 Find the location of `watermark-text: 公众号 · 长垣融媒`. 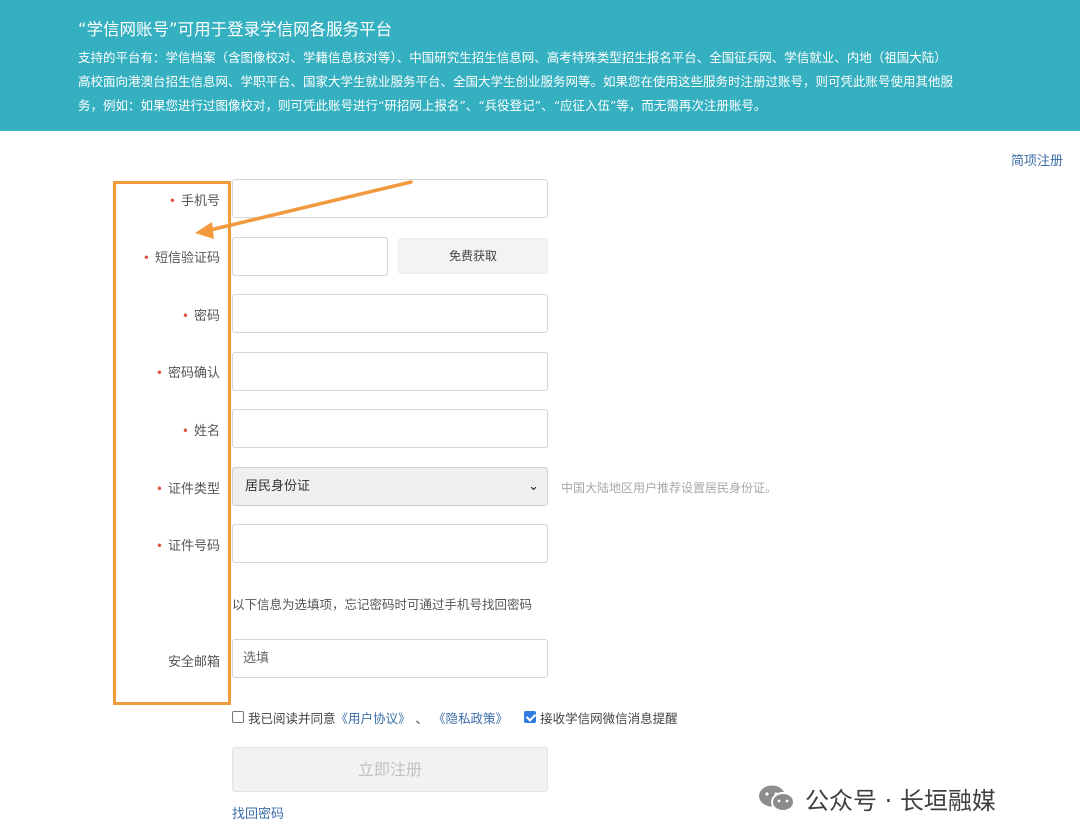

watermark-text: 公众号 · 长垣融媒 is located at coordinates (900, 801).